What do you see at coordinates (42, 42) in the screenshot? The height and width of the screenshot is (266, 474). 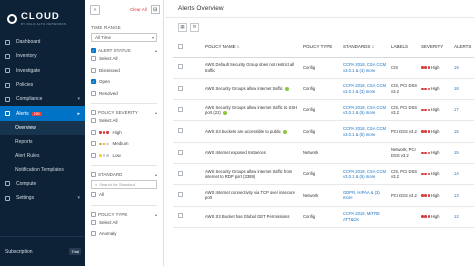 I see `sidebar-item-dashboard: Dashboard` at bounding box center [42, 42].